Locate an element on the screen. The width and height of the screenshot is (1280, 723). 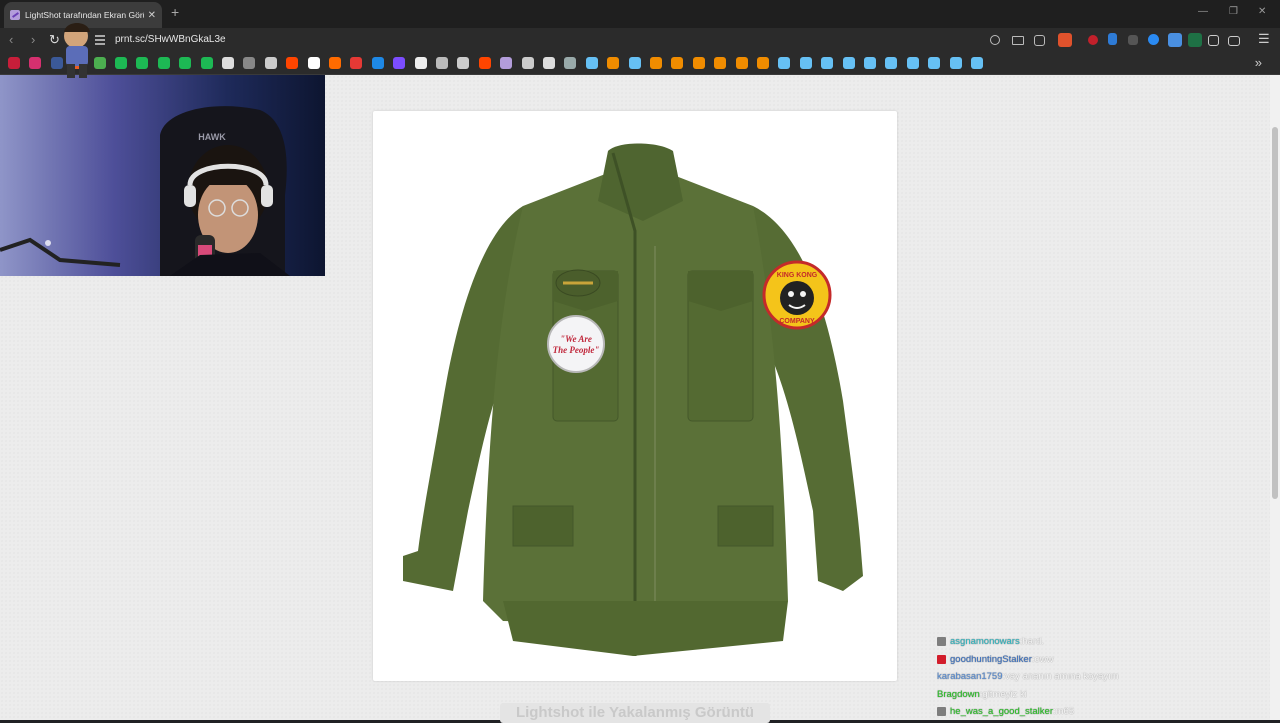
svg-text: The People" is located at coordinates (576, 350).